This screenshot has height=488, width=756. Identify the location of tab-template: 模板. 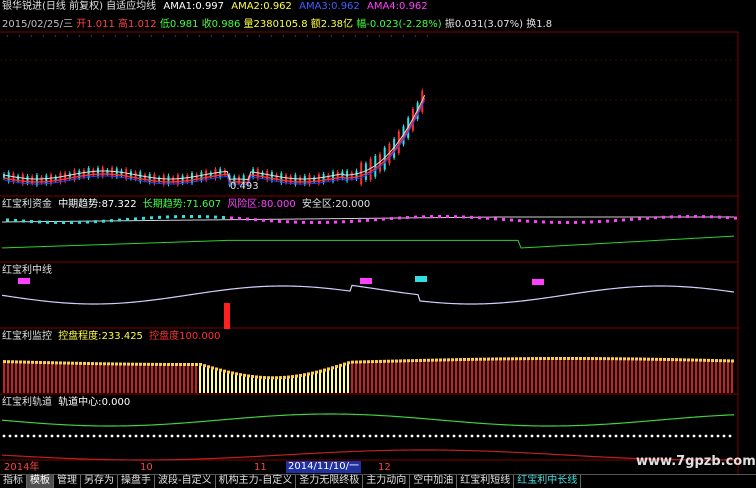
(40, 481).